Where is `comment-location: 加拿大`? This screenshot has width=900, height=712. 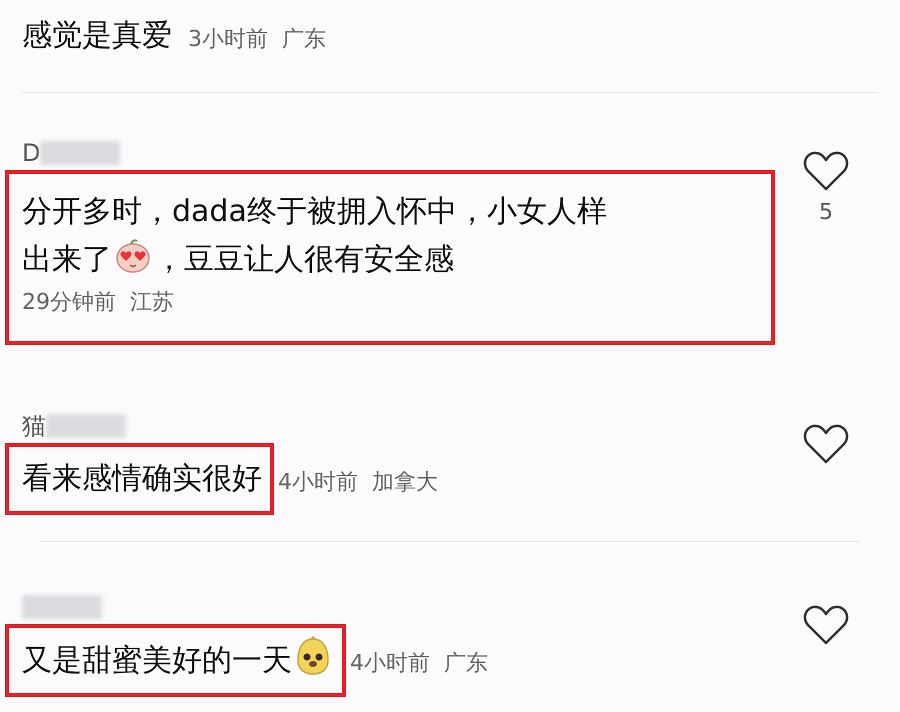
comment-location: 加拿大 is located at coordinates (405, 482).